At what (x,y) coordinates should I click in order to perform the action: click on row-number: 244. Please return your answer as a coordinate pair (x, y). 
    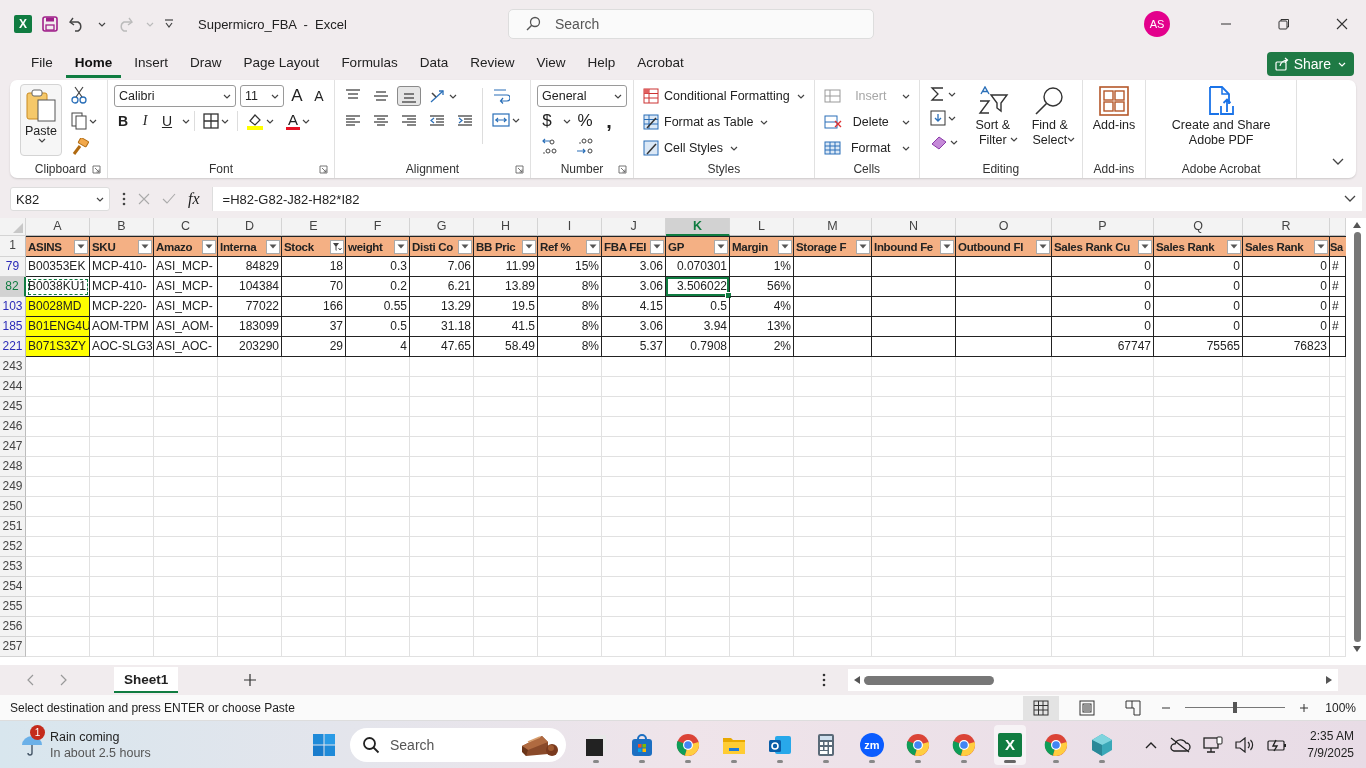
    Looking at the image, I should click on (13, 387).